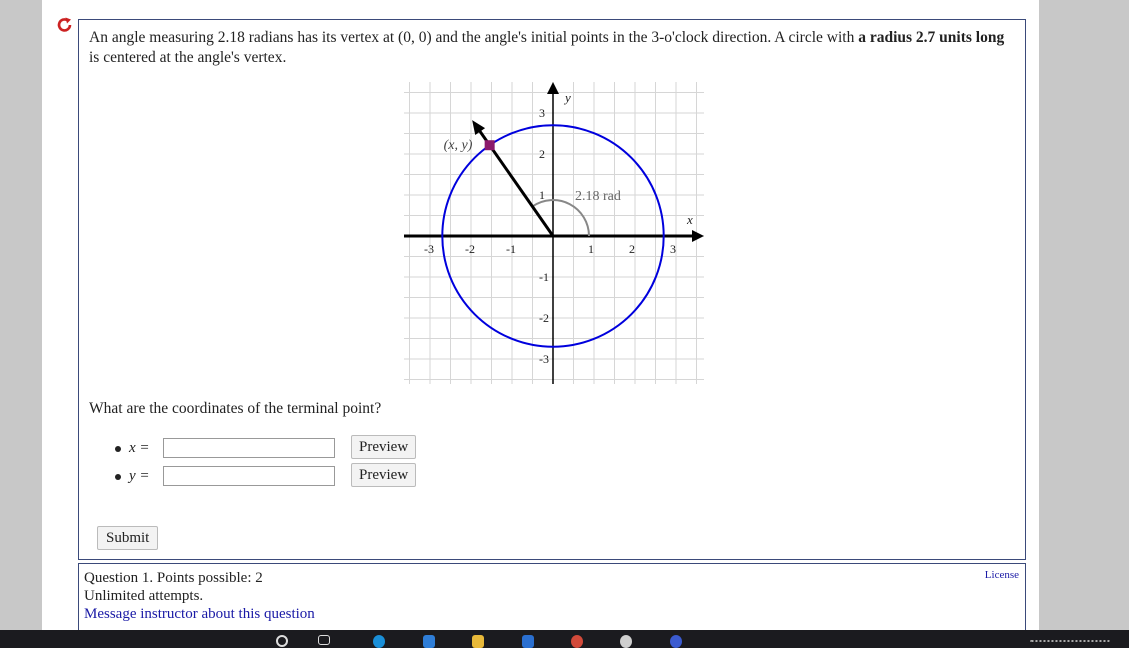 The image size is (1129, 648). What do you see at coordinates (429, 249) in the screenshot?
I see `x-tick-label: -3` at bounding box center [429, 249].